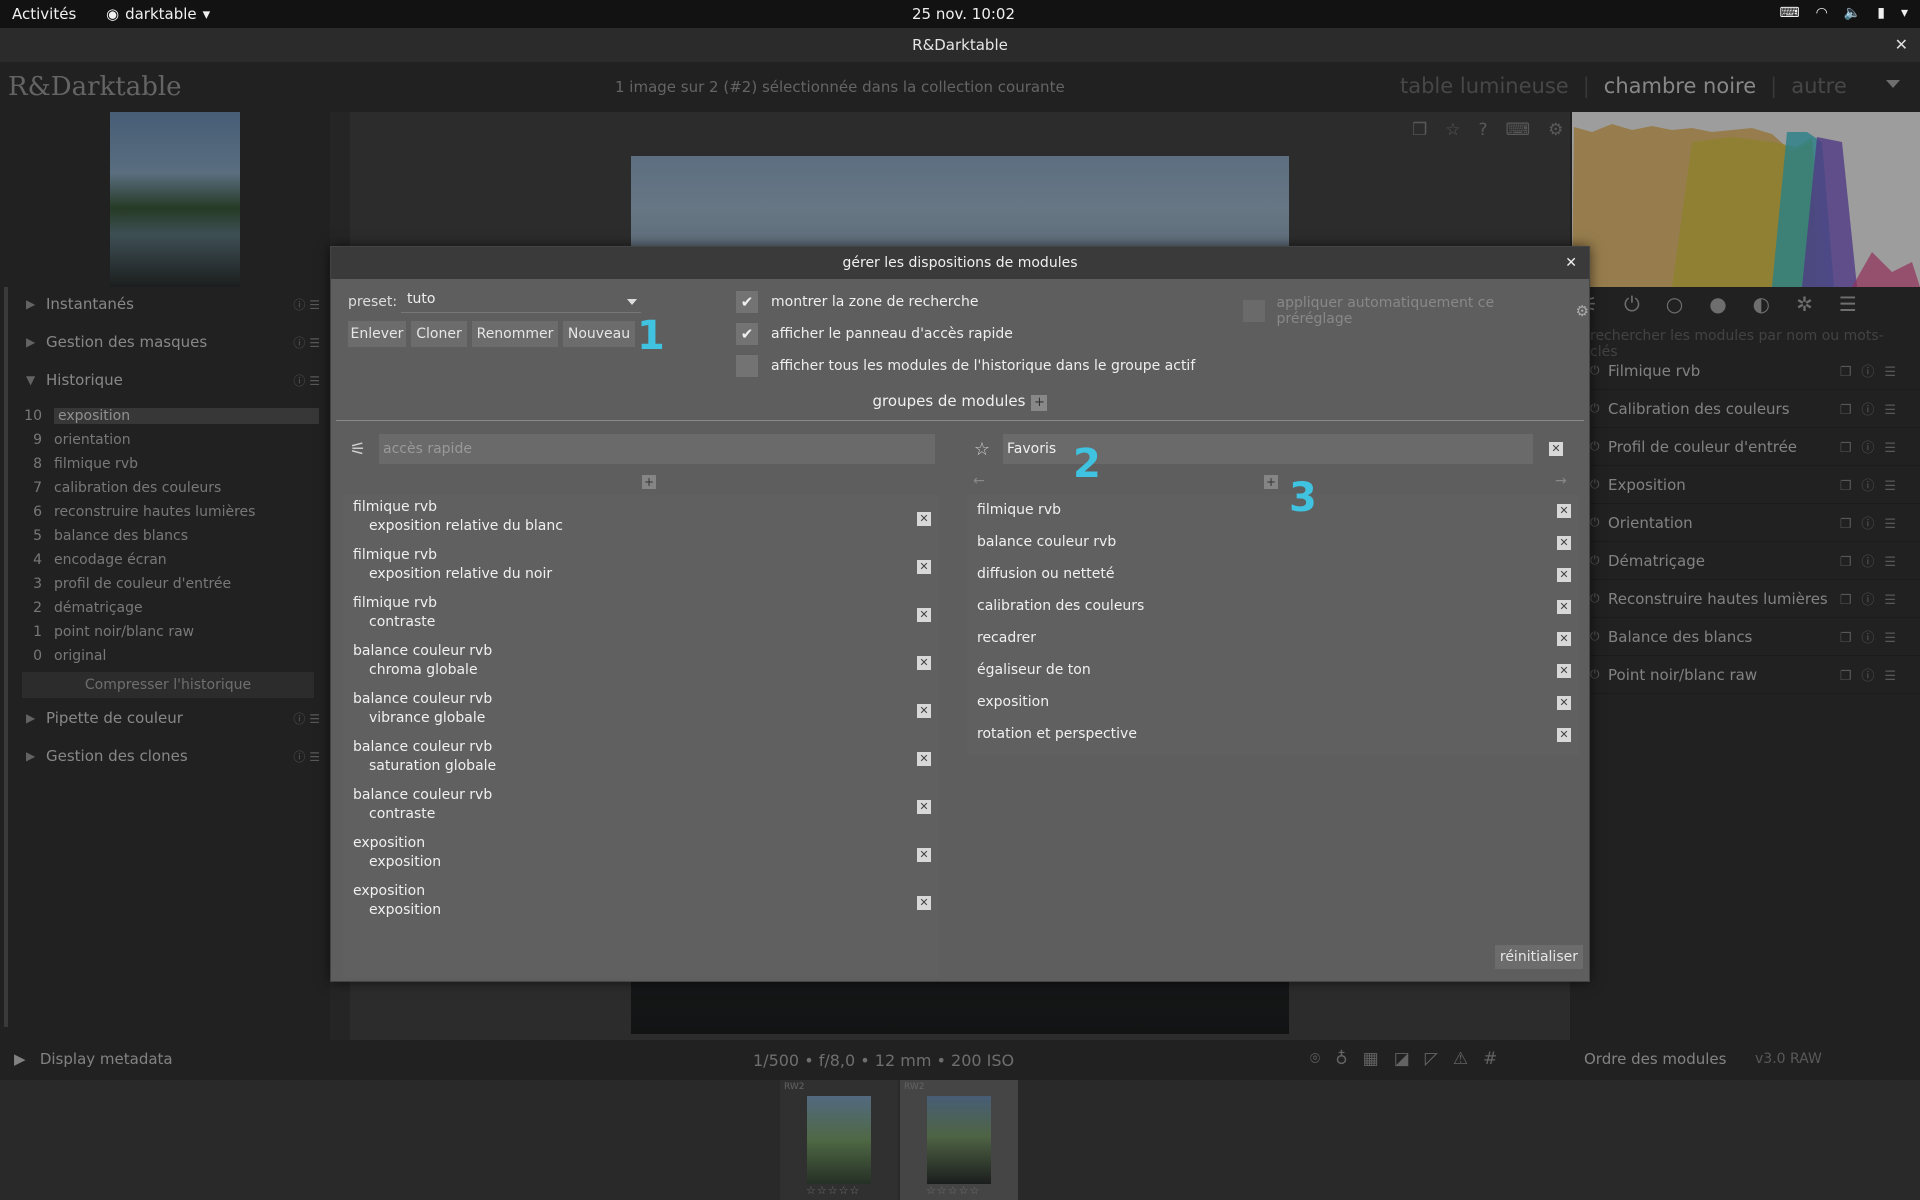 This screenshot has width=1920, height=1200. What do you see at coordinates (1272, 449) in the screenshot?
I see `favorites-header: ☆ Favoris ✕` at bounding box center [1272, 449].